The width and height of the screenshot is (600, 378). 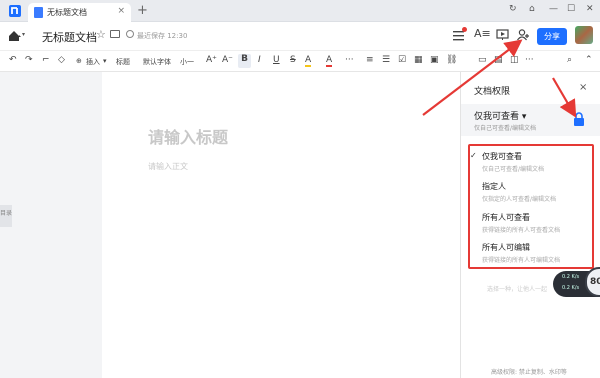 I want to click on arrow-to-lock, so click(x=564, y=97).